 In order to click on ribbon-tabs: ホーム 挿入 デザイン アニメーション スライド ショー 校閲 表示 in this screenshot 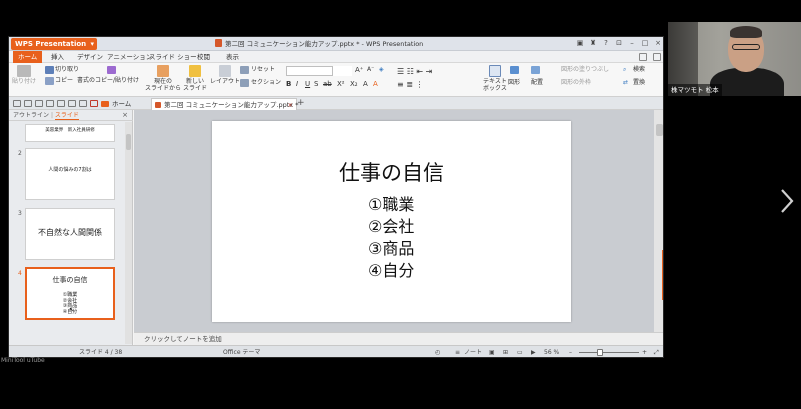, I will do `click(336, 57)`.